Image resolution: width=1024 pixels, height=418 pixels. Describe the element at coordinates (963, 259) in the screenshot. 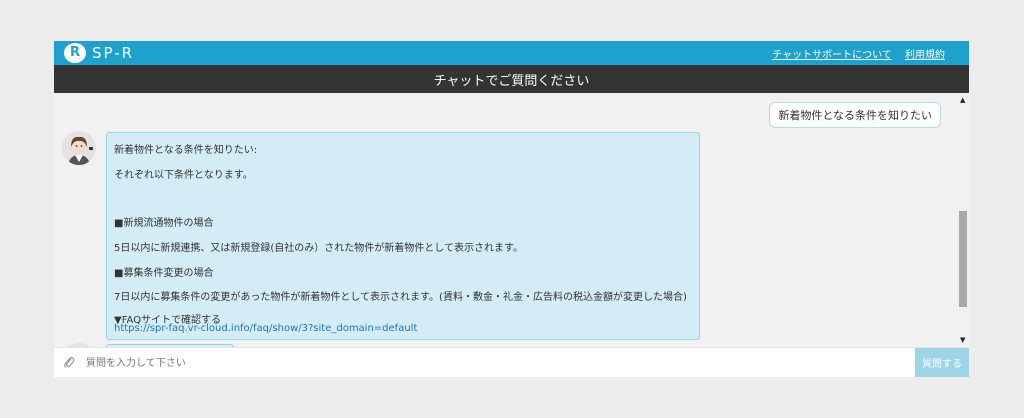

I see `scroll-thumb` at that location.